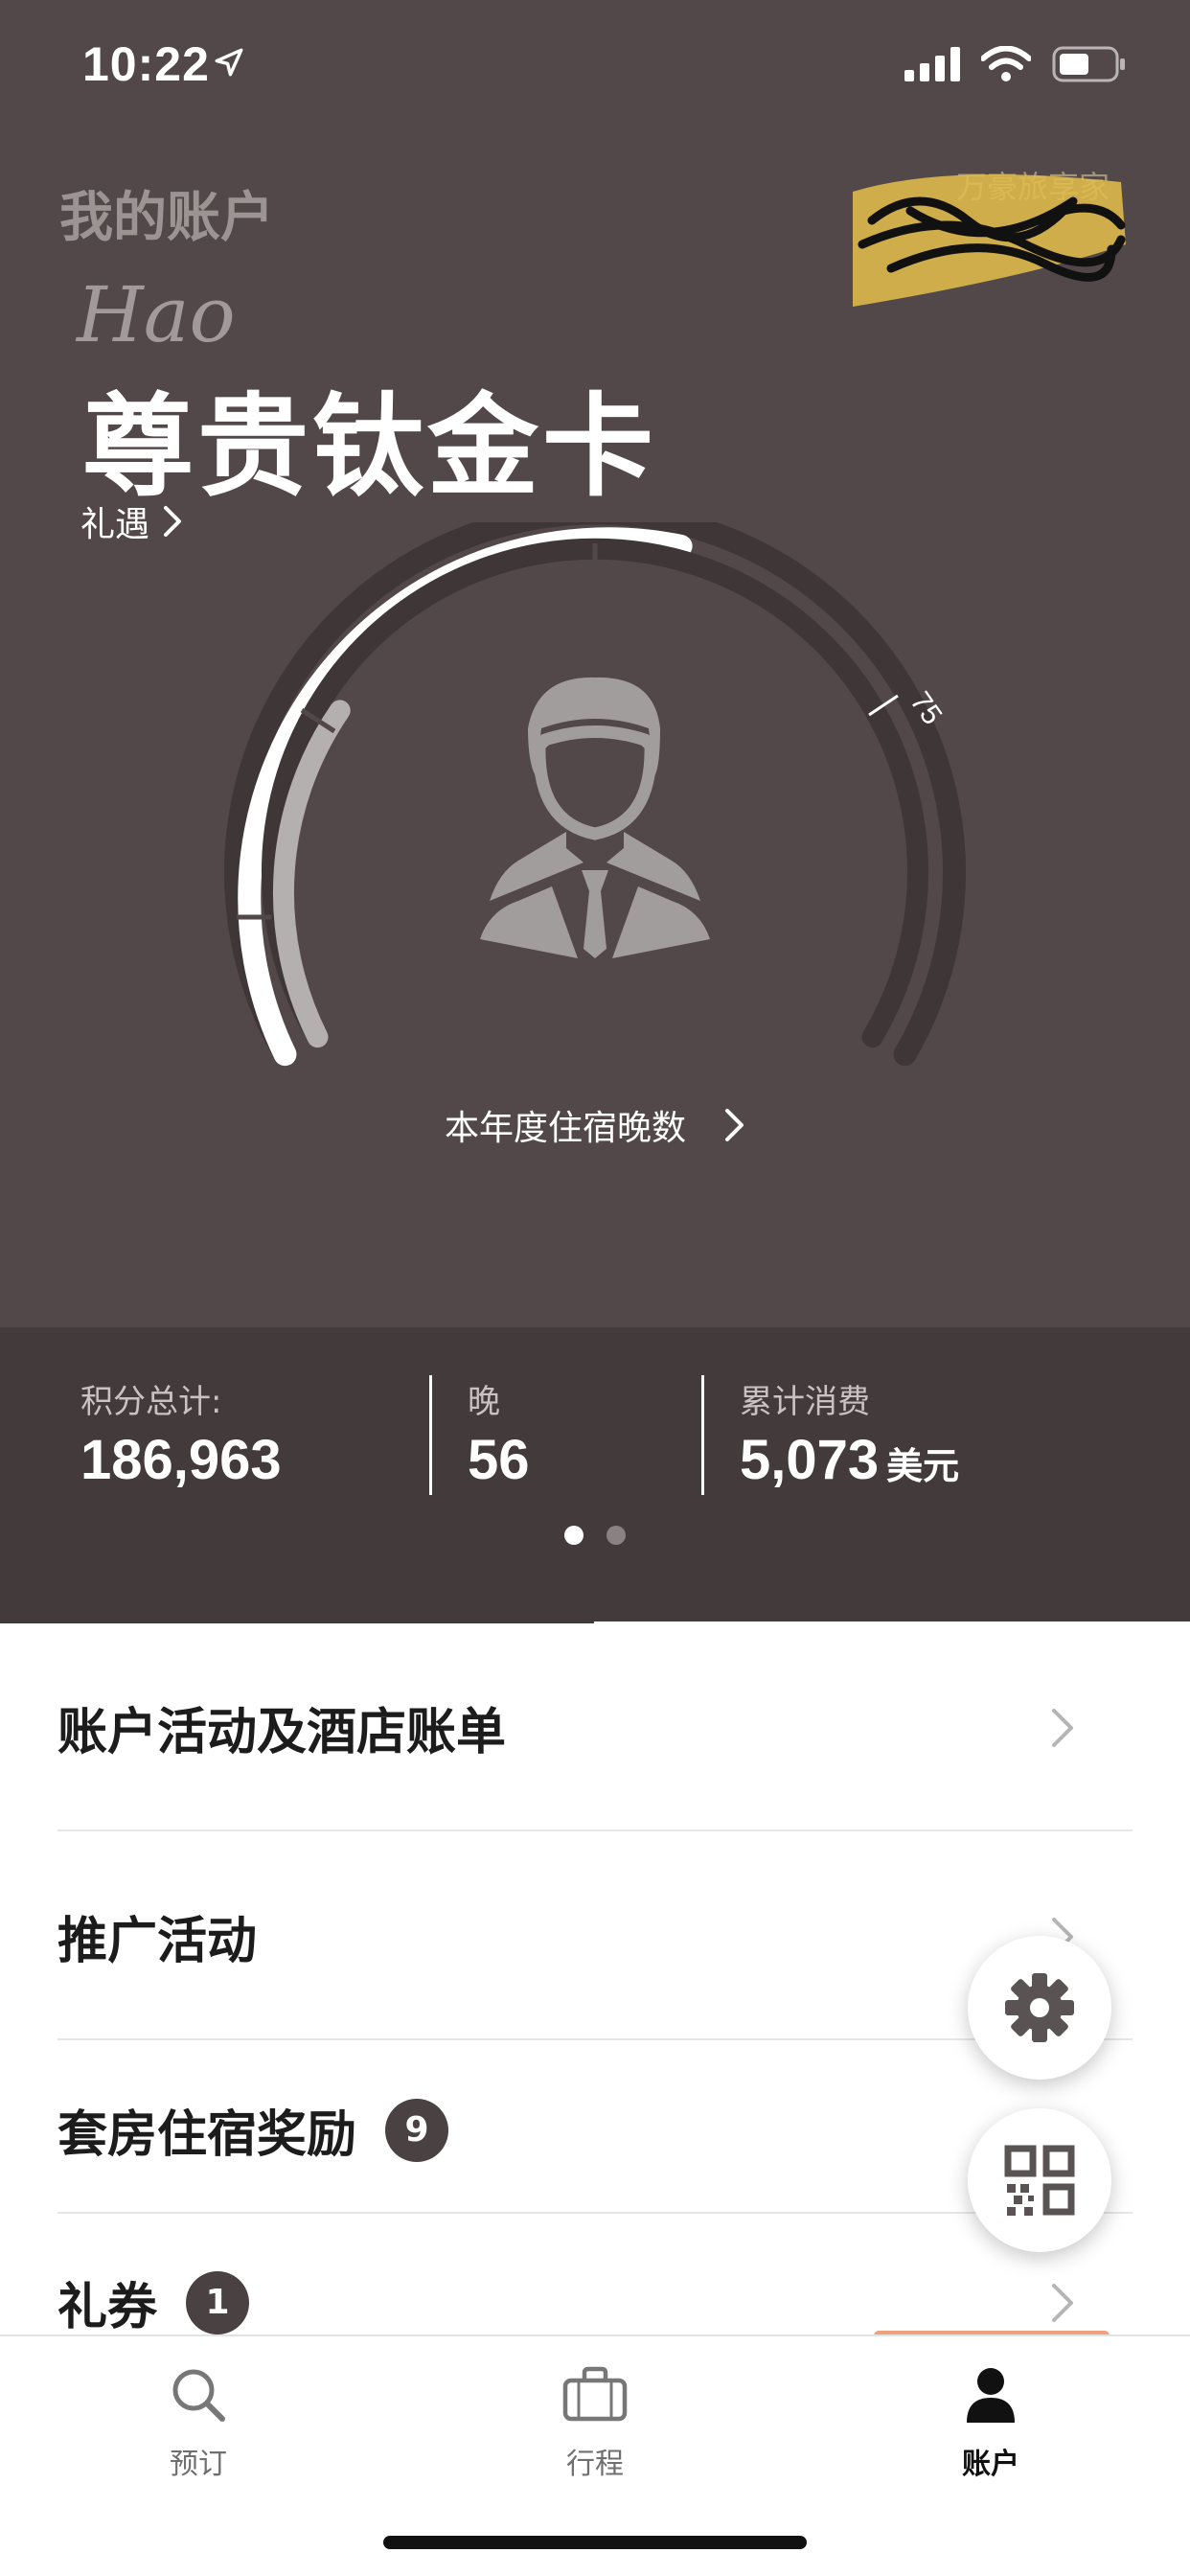 Image resolution: width=1190 pixels, height=2576 pixels. What do you see at coordinates (167, 218) in the screenshot?
I see `account-heading: 我的账户` at bounding box center [167, 218].